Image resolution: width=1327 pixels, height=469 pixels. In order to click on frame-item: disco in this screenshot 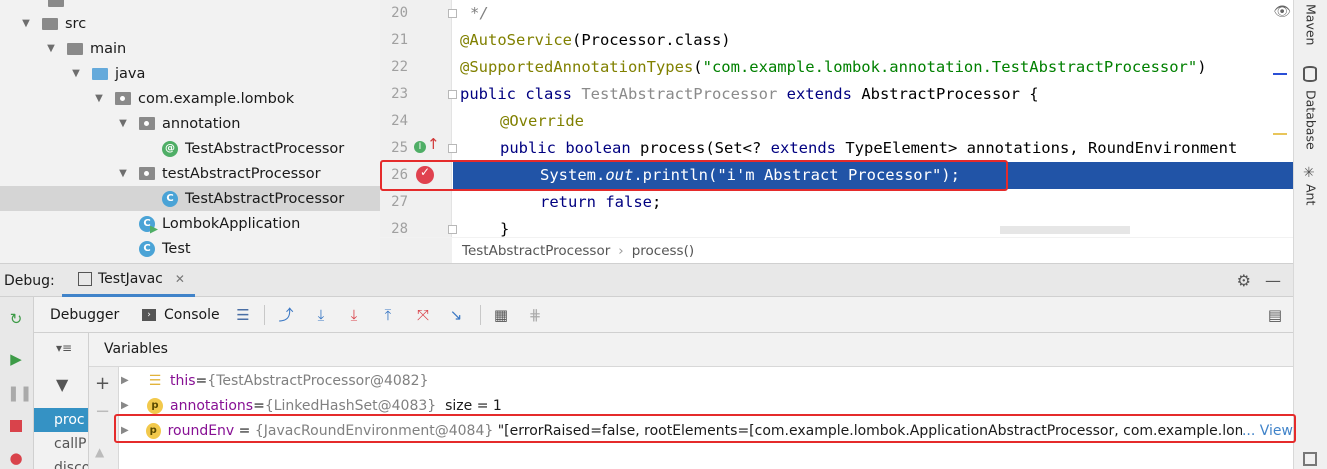, I will do `click(61, 462)`.